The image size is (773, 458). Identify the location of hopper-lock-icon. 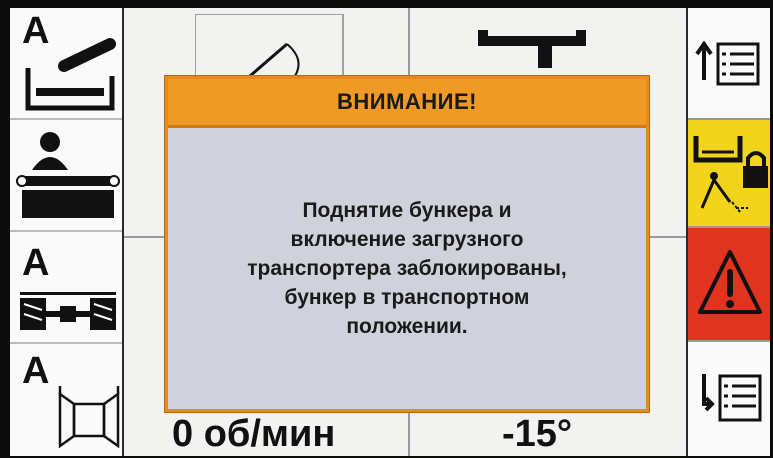
(730, 174).